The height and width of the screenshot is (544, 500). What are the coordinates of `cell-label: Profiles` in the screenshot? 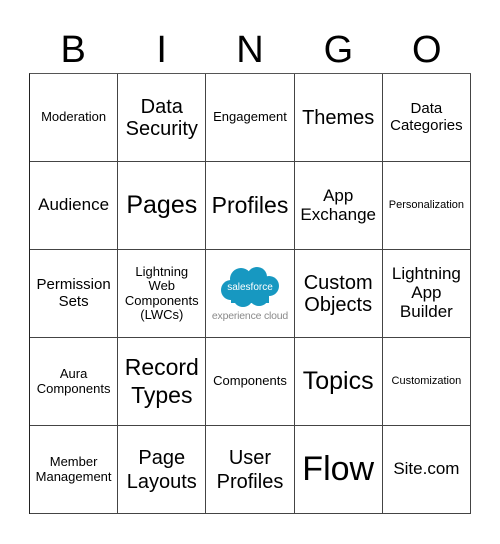 It's located at (250, 204).